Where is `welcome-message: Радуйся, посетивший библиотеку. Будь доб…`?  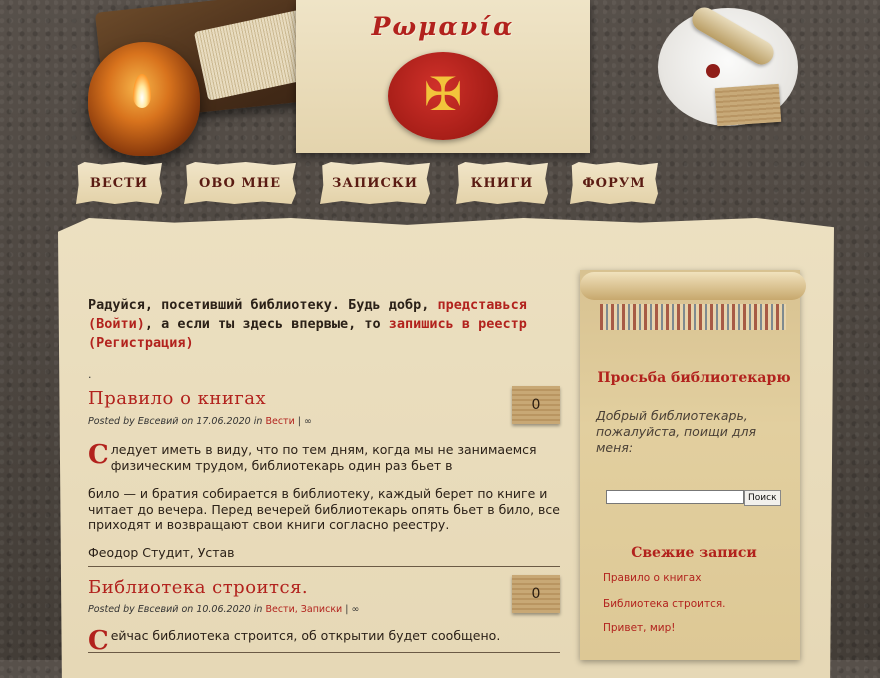 welcome-message: Радуйся, посетивший библиотеку. Будь доб… is located at coordinates (320, 324).